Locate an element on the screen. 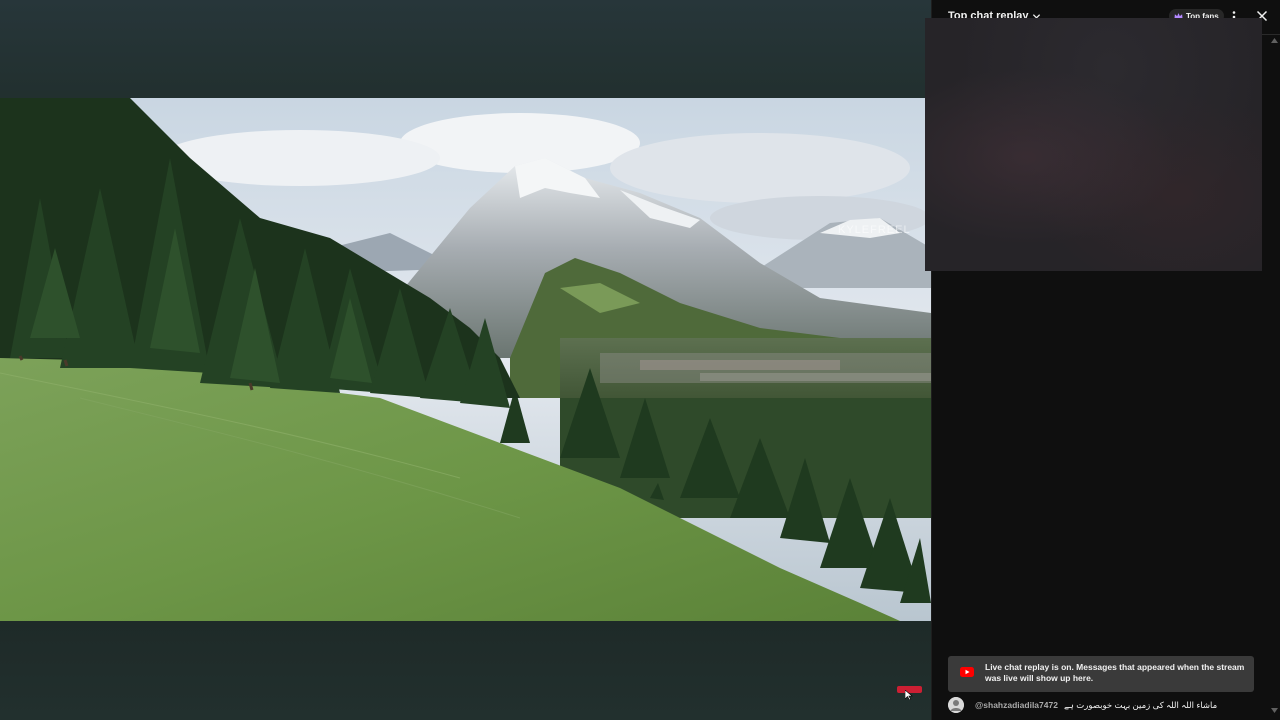  user-avatar-icon is located at coordinates (956, 705).